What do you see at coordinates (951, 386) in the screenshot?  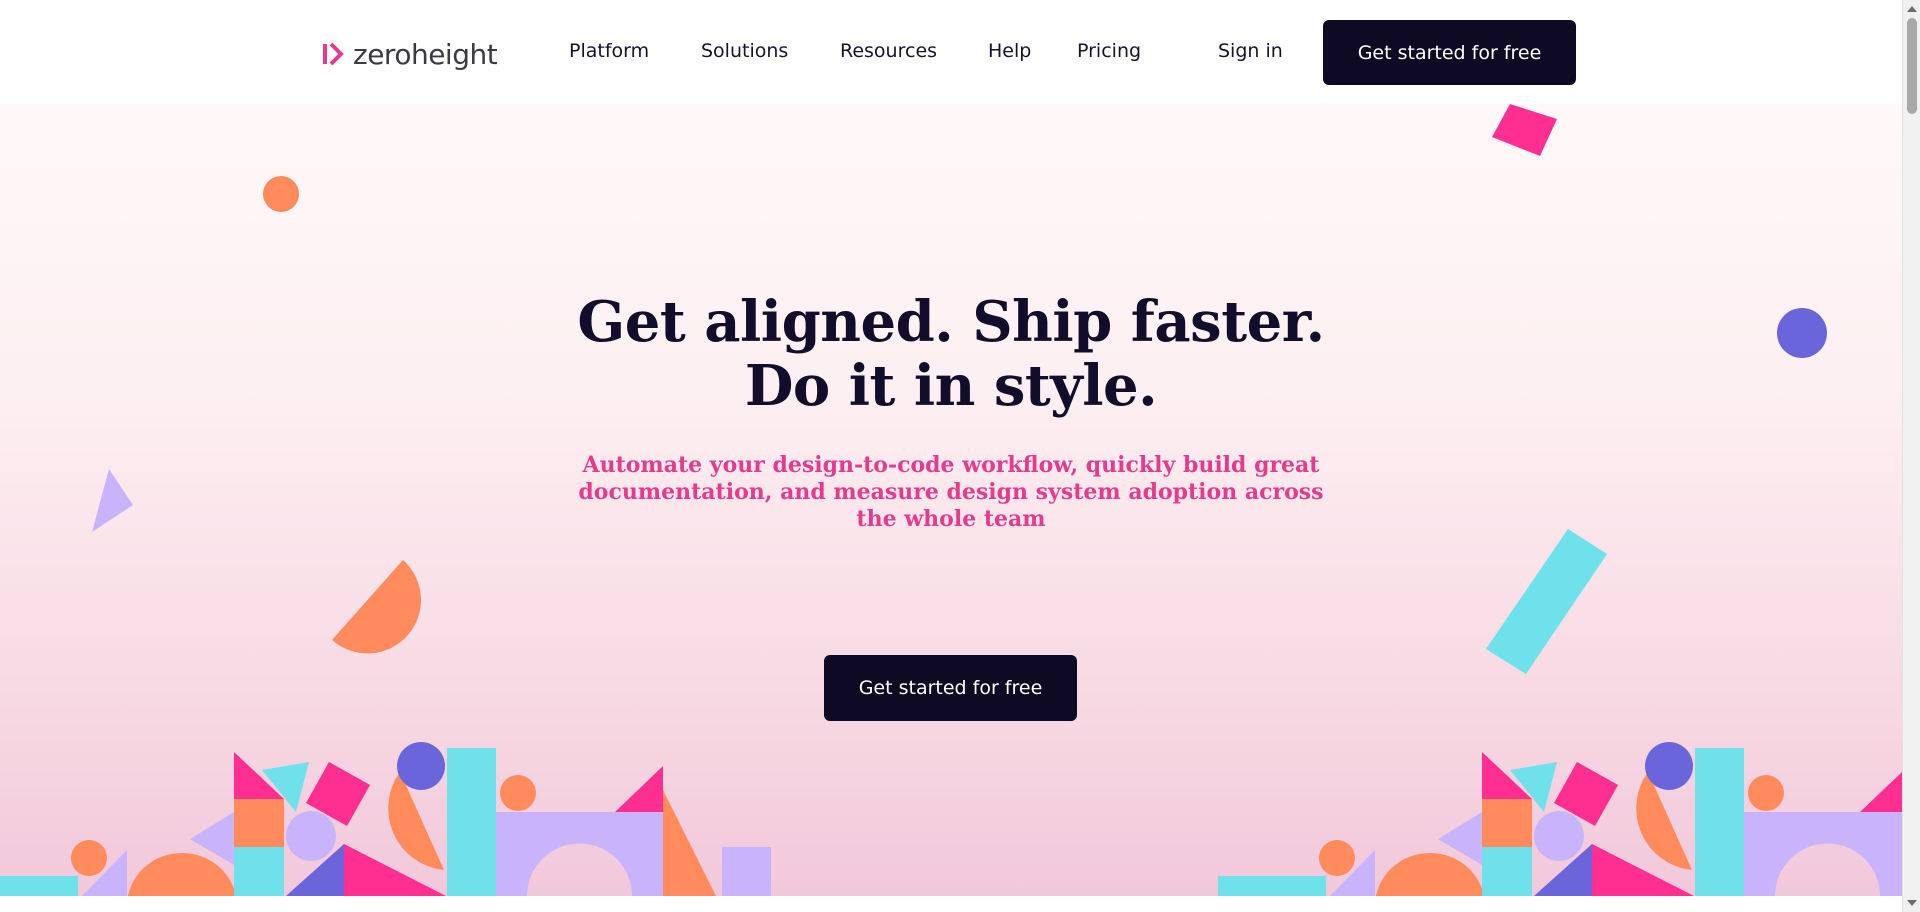 I see `hero-title-line-2: Do it in style.` at bounding box center [951, 386].